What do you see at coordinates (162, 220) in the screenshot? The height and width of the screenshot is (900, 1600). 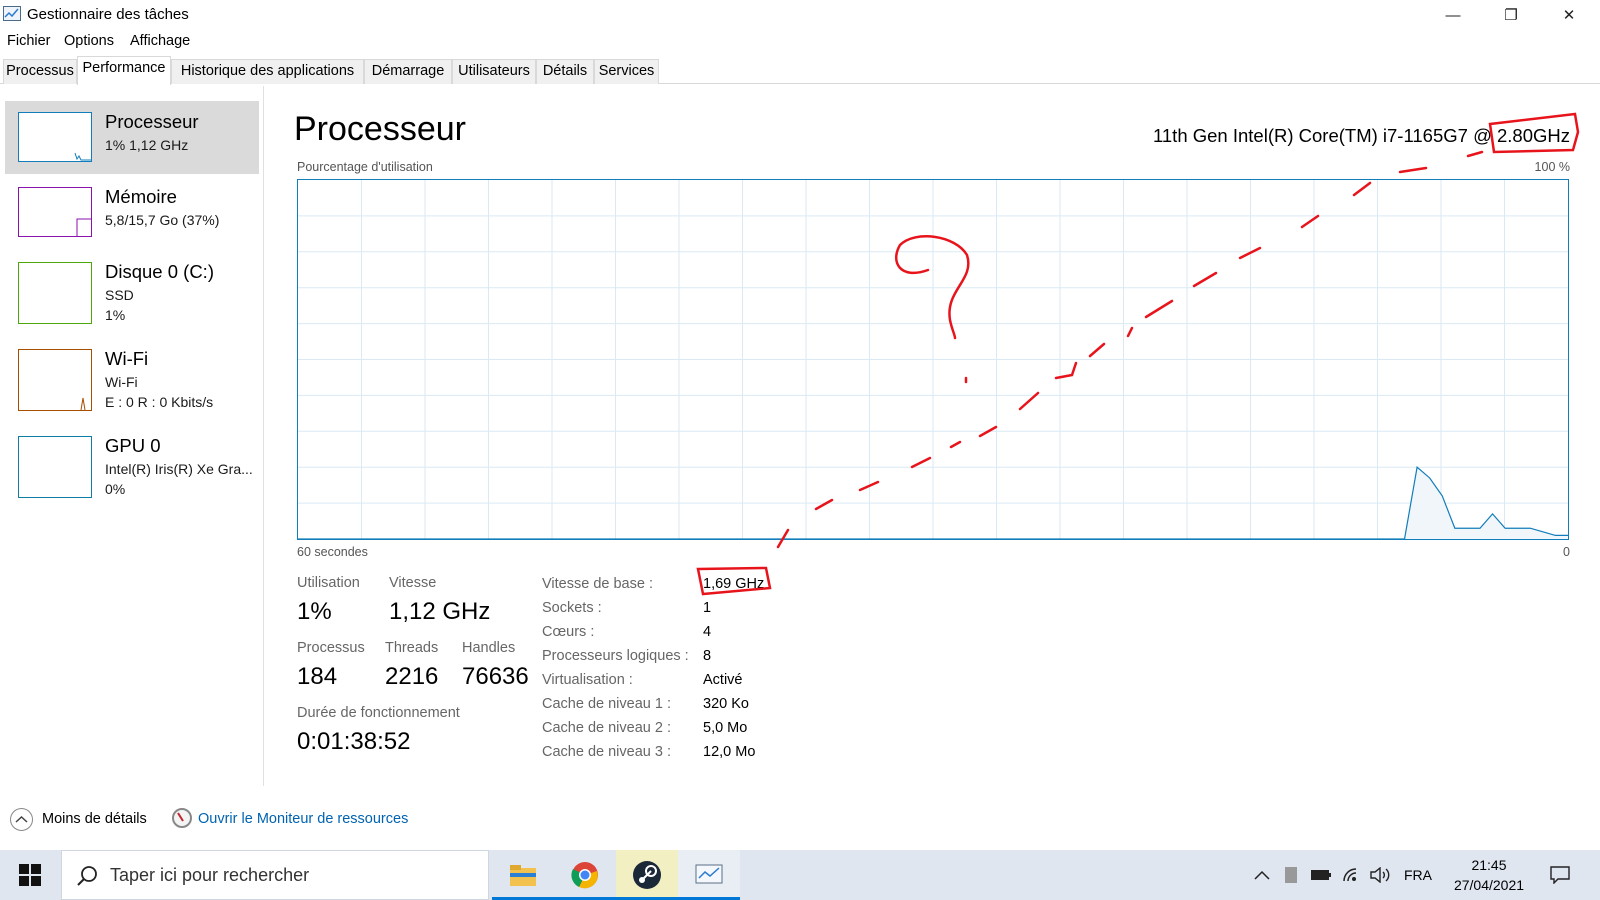 I see `sidebar-item-detail: 5,8/15,7 Go (37%)` at bounding box center [162, 220].